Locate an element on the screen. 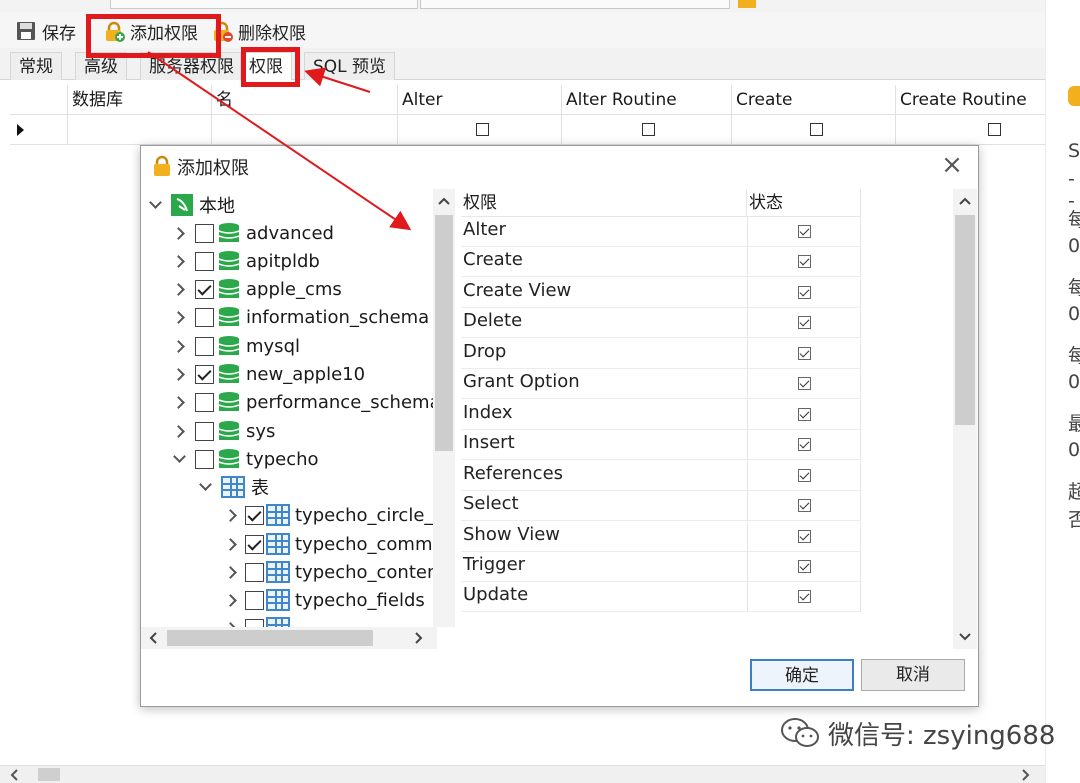 This screenshot has height=783, width=1080. table-row: Alter is located at coordinates (661, 232).